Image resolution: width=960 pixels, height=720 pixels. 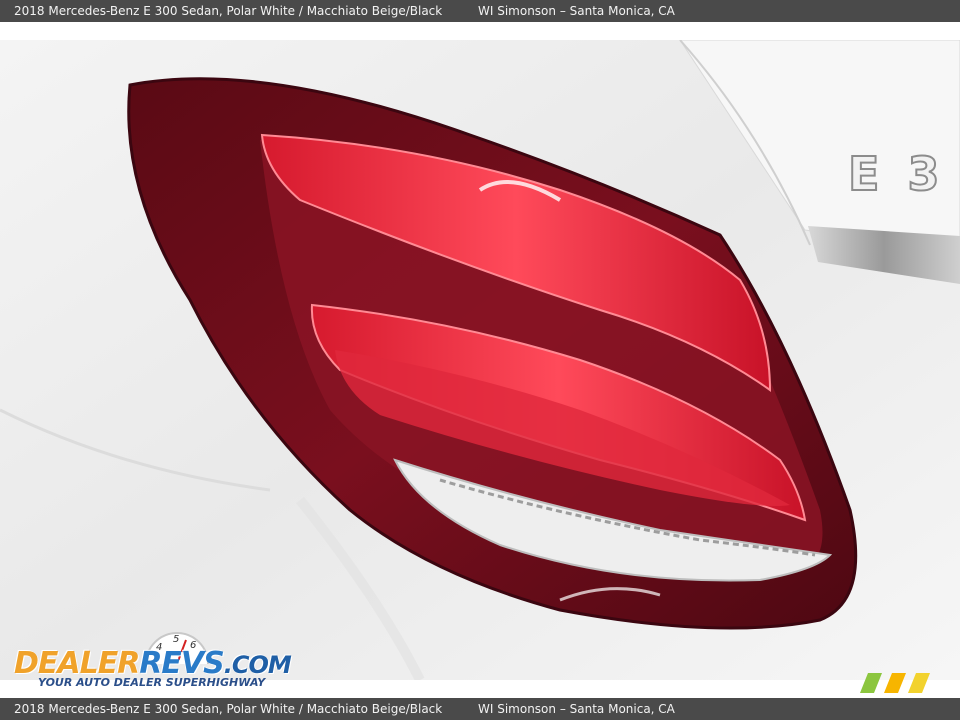 I want to click on logo-part-com: .COM, so click(x=257, y=665).